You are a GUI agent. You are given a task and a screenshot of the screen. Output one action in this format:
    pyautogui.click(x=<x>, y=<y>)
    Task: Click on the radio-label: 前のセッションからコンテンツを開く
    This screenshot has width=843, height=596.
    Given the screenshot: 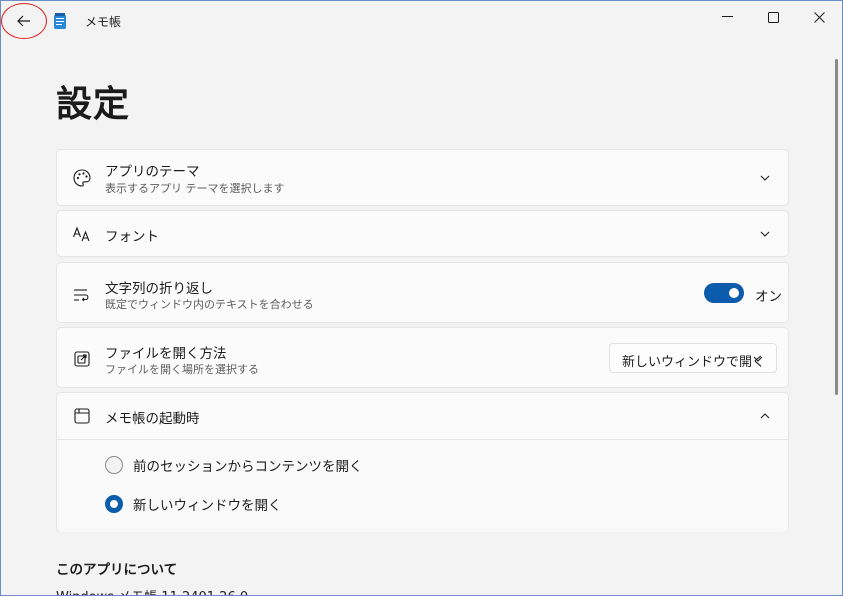 What is the action you would take?
    pyautogui.click(x=248, y=467)
    